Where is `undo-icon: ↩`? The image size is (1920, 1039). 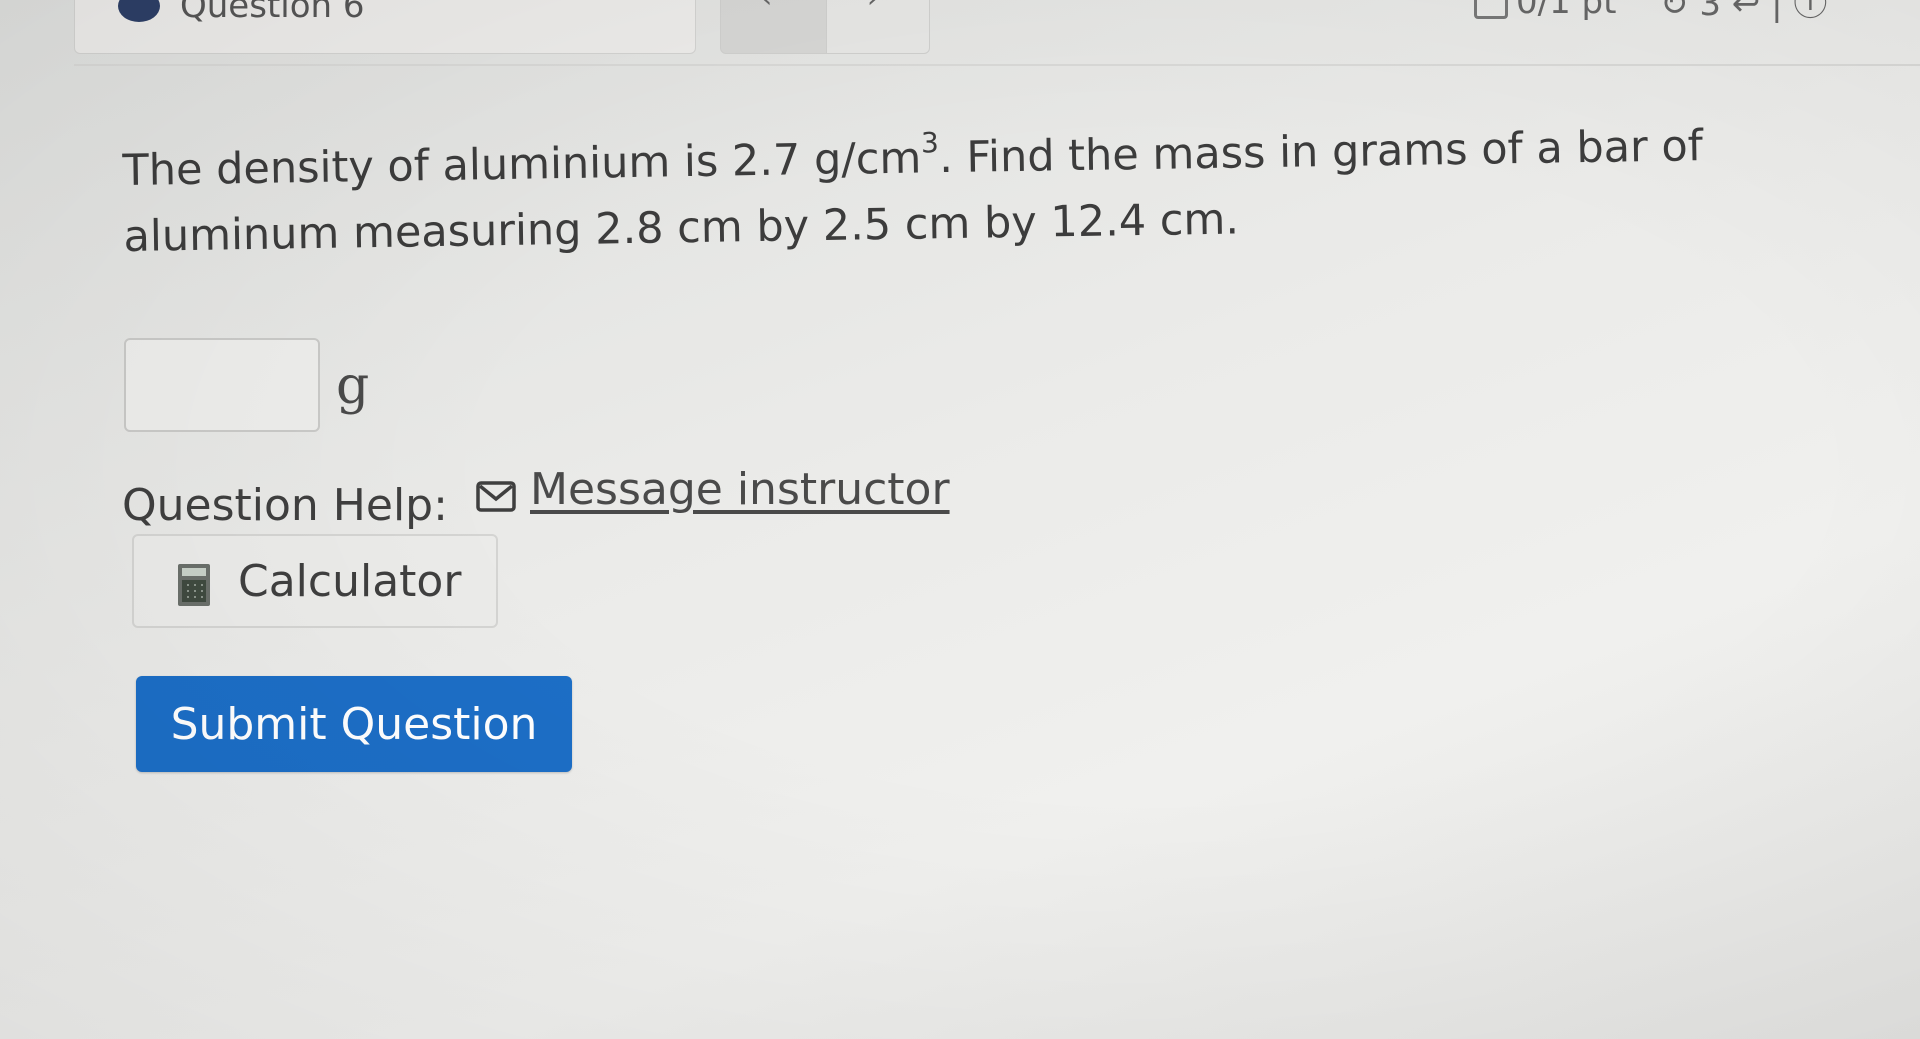
undo-icon: ↩ is located at coordinates (1746, 12).